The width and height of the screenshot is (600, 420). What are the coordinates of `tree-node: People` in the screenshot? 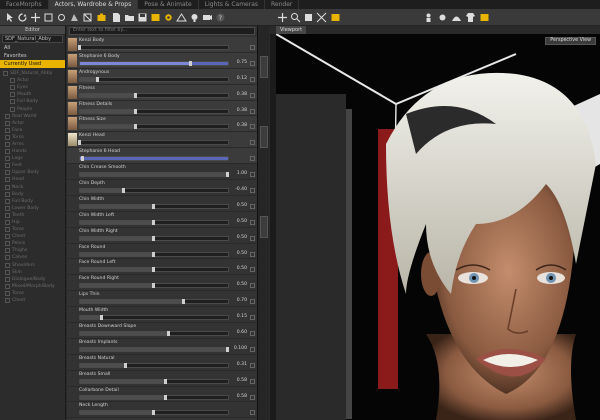 It's located at (32, 108).